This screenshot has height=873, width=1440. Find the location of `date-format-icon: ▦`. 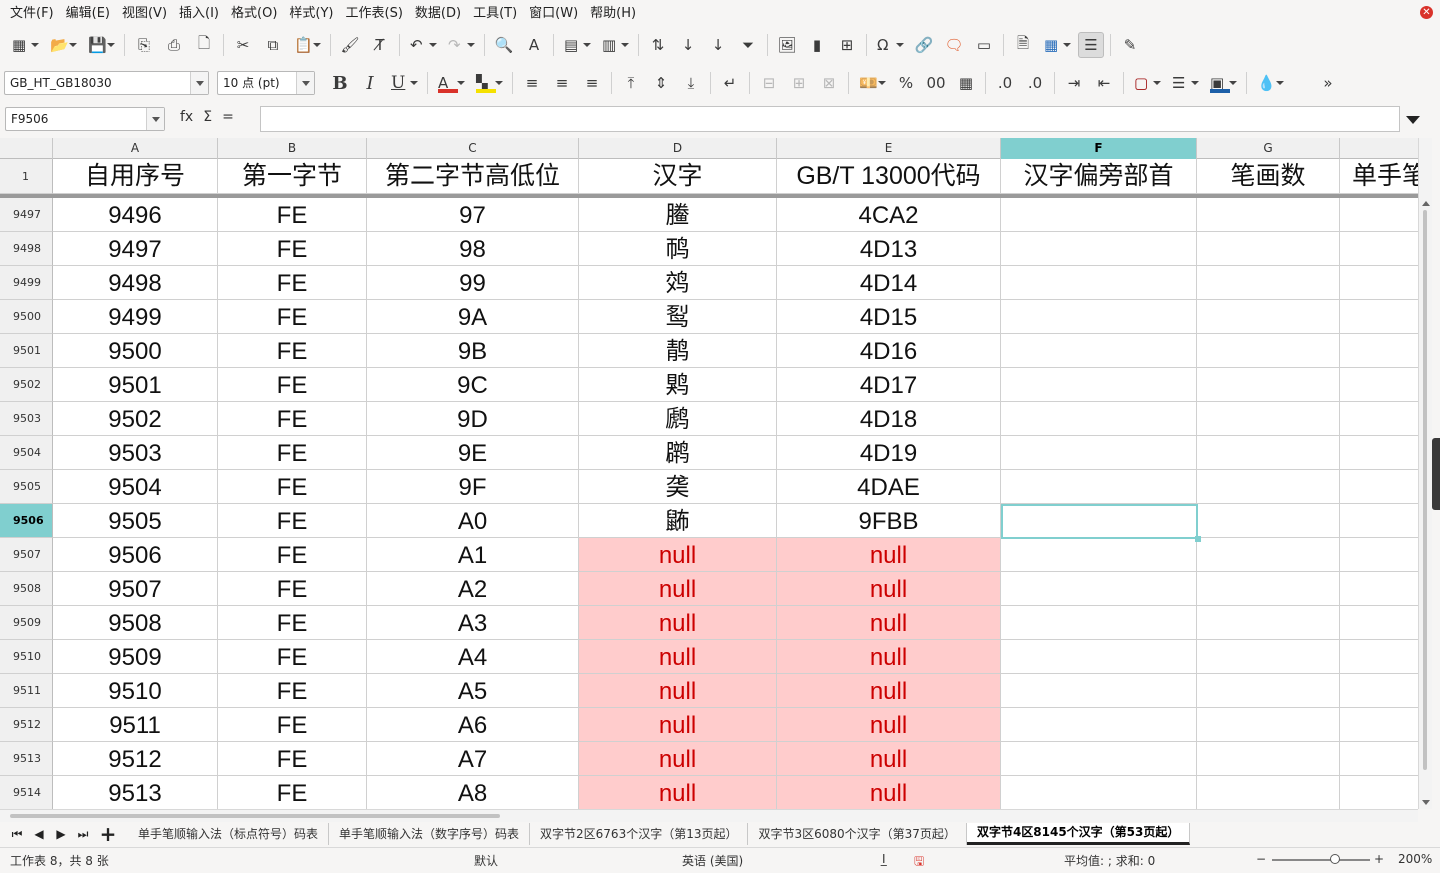

date-format-icon: ▦ is located at coordinates (966, 83).